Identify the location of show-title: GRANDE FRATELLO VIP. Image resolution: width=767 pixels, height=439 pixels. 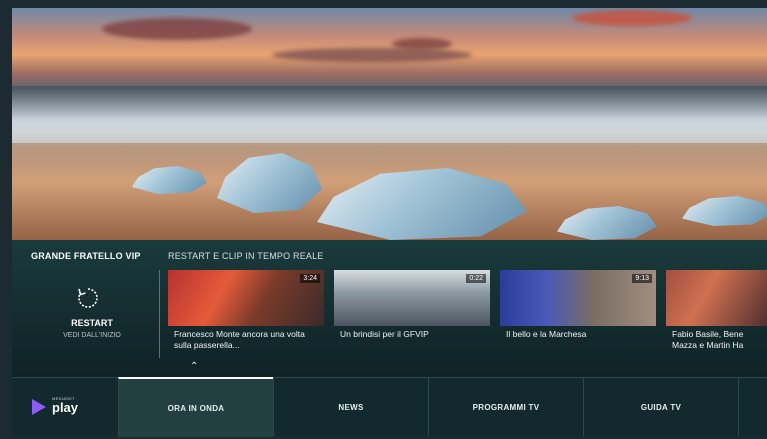
(86, 256).